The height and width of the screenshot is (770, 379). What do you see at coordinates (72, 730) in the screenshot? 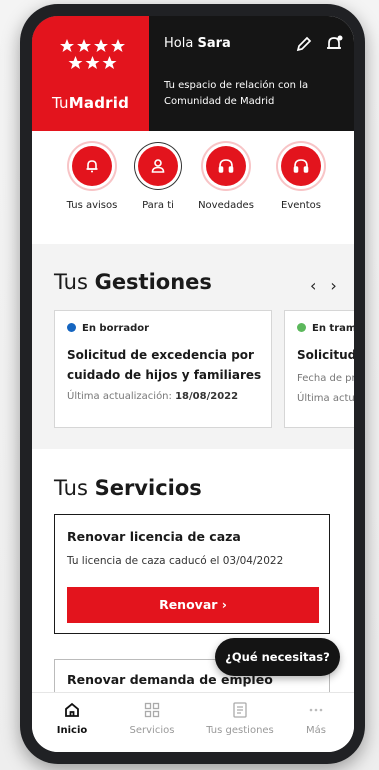
I see `tab-label: Inicio` at bounding box center [72, 730].